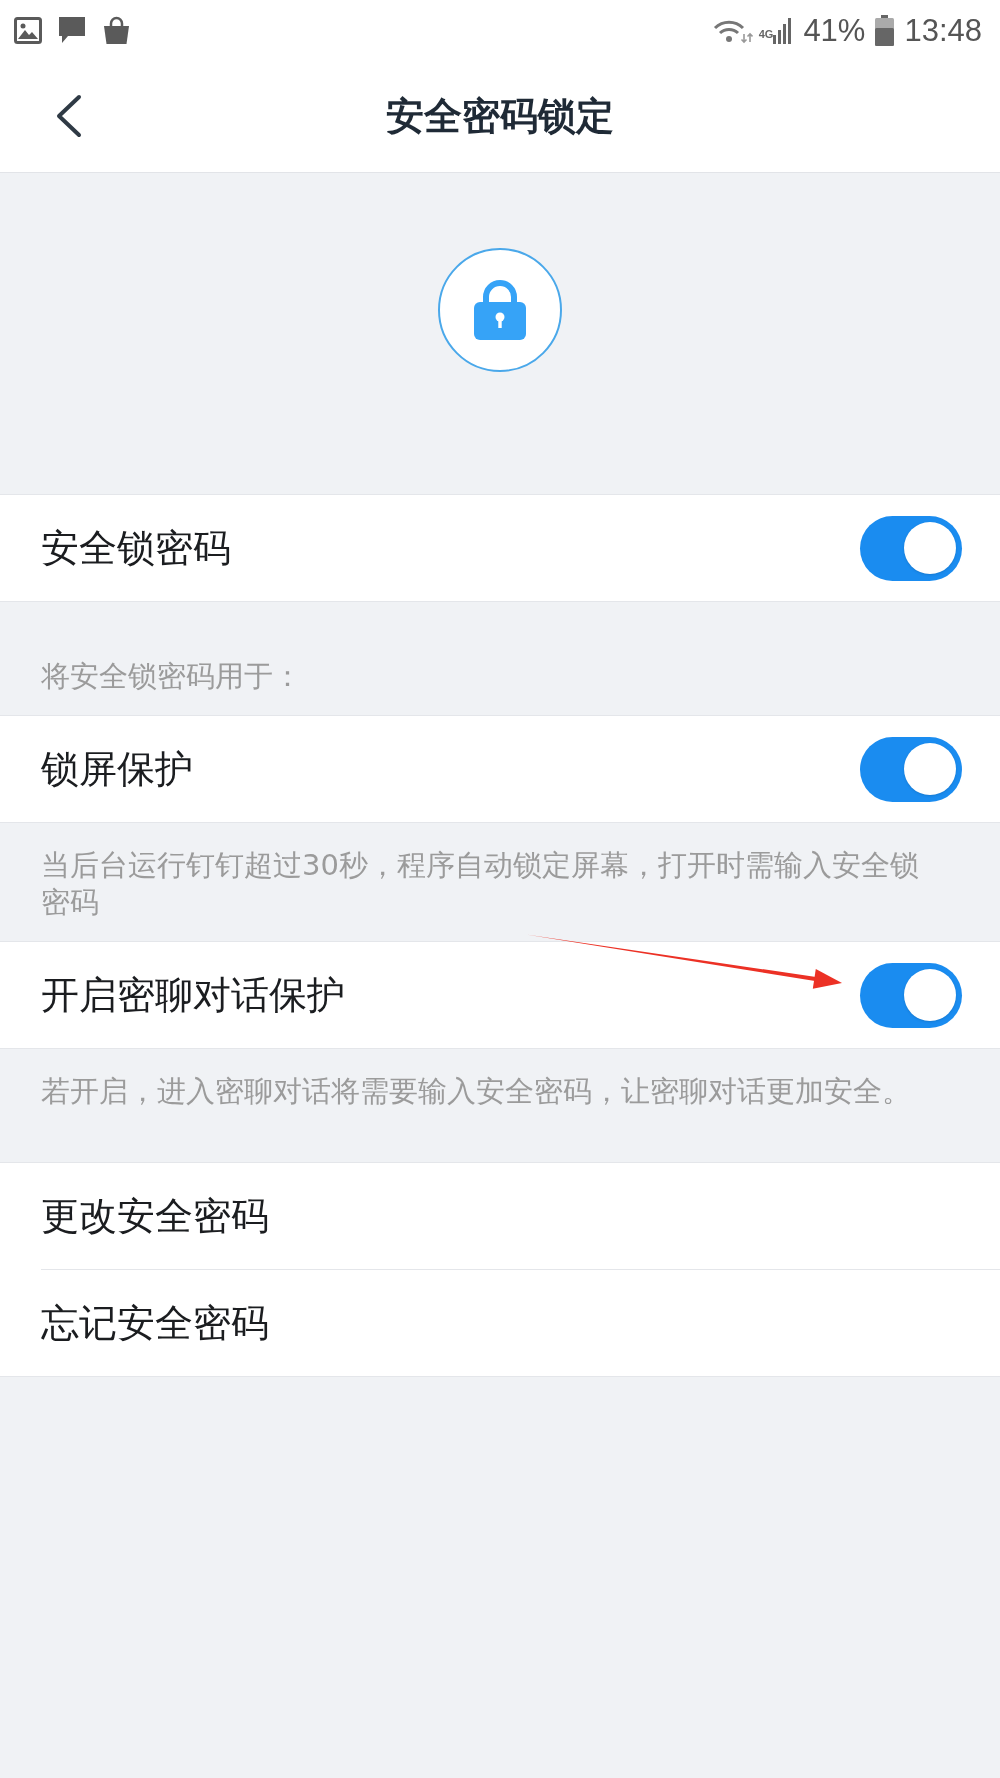  What do you see at coordinates (834, 30) in the screenshot?
I see `battery-percent: 41%` at bounding box center [834, 30].